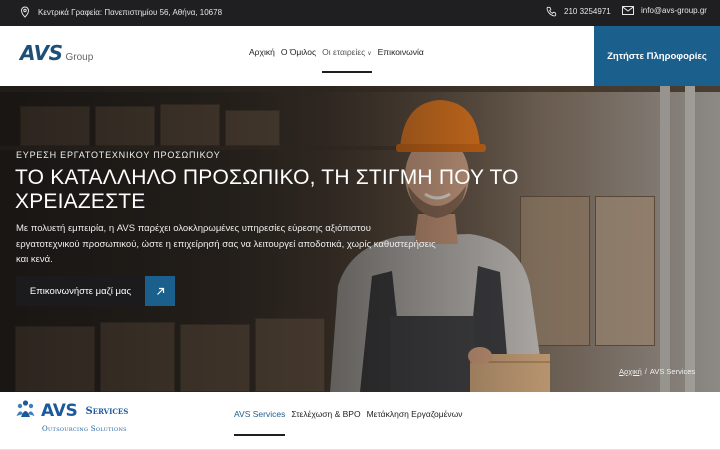 Image resolution: width=720 pixels, height=450 pixels. Describe the element at coordinates (415, 422) in the screenshot. I see `tab-worker-invitation: Μετάκληση Εργαζομένων` at that location.